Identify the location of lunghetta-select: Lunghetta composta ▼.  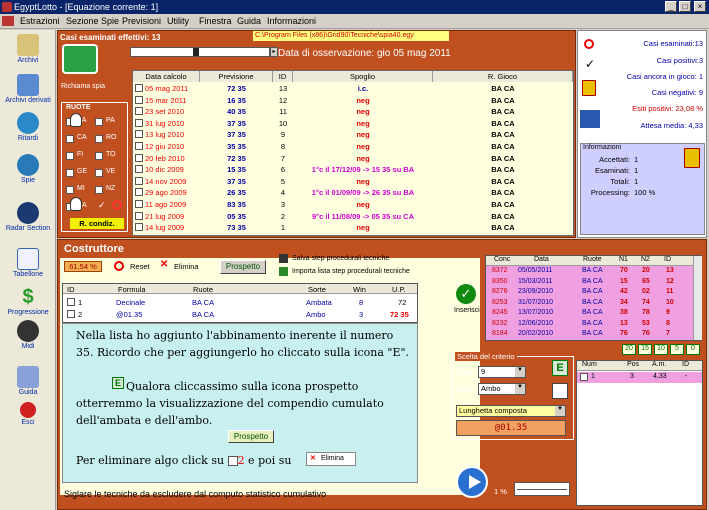
(511, 411).